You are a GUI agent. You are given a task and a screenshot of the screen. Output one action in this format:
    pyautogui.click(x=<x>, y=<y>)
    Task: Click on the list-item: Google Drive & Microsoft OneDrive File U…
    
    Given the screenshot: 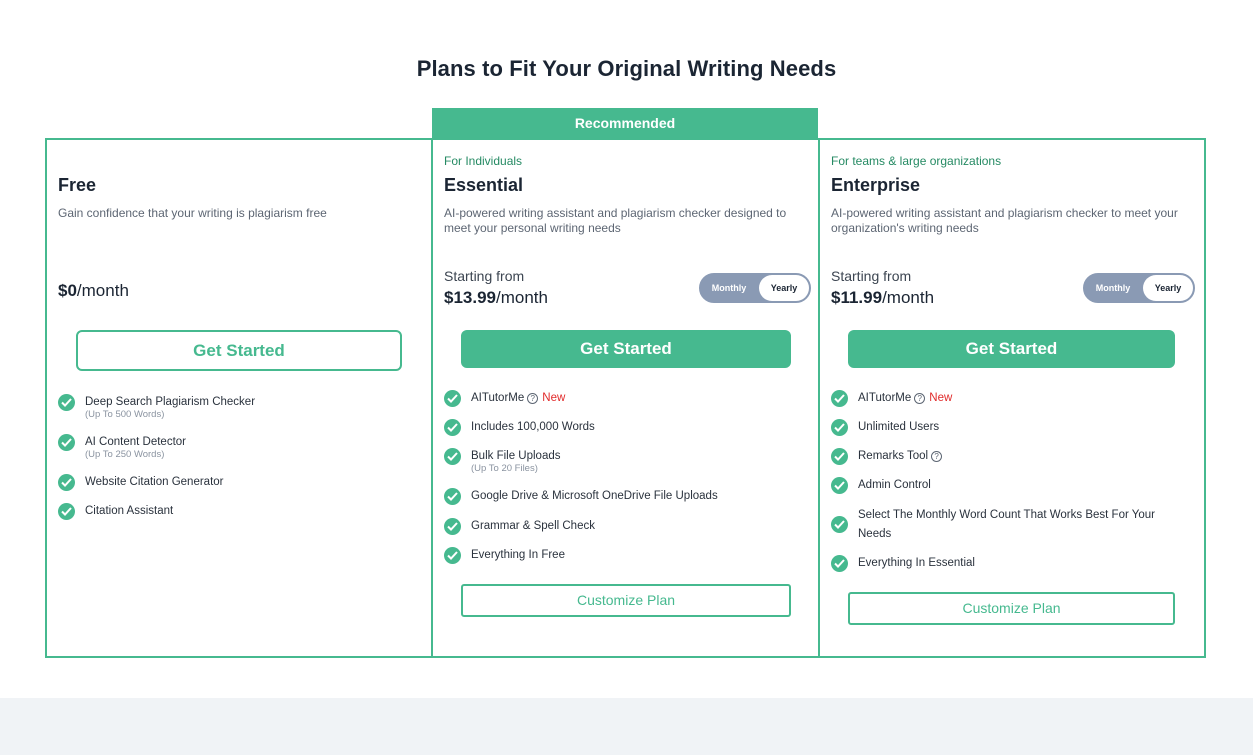 What is the action you would take?
    pyautogui.click(x=624, y=502)
    